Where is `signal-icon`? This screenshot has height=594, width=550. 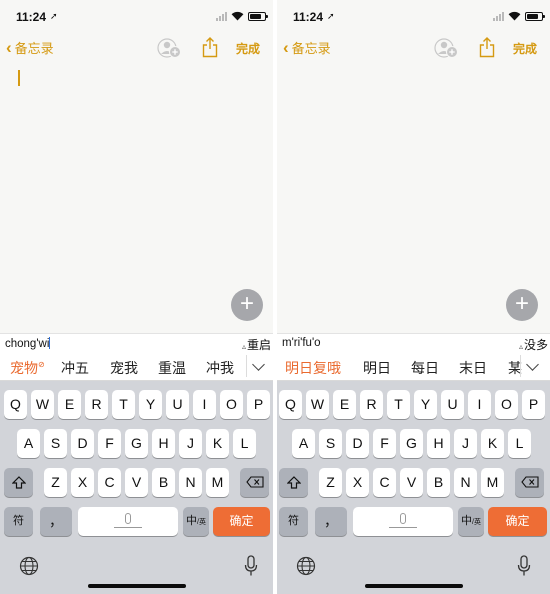 signal-icon is located at coordinates (222, 16).